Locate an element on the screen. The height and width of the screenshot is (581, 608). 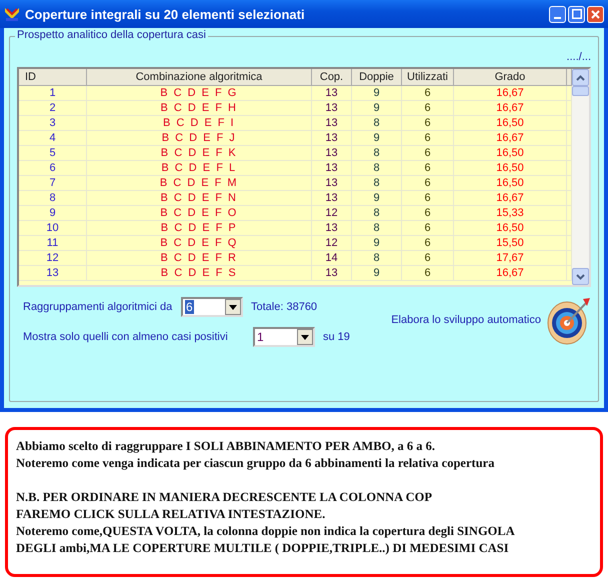
close-icon is located at coordinates (595, 14).